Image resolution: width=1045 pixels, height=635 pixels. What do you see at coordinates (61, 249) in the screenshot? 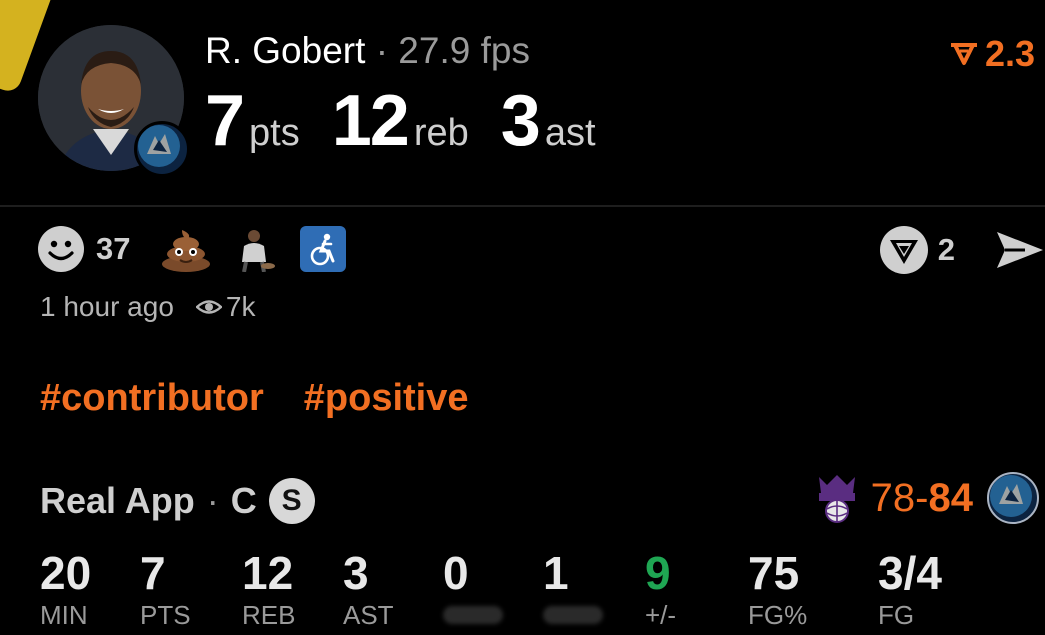
I see `smiley-reaction-icon` at bounding box center [61, 249].